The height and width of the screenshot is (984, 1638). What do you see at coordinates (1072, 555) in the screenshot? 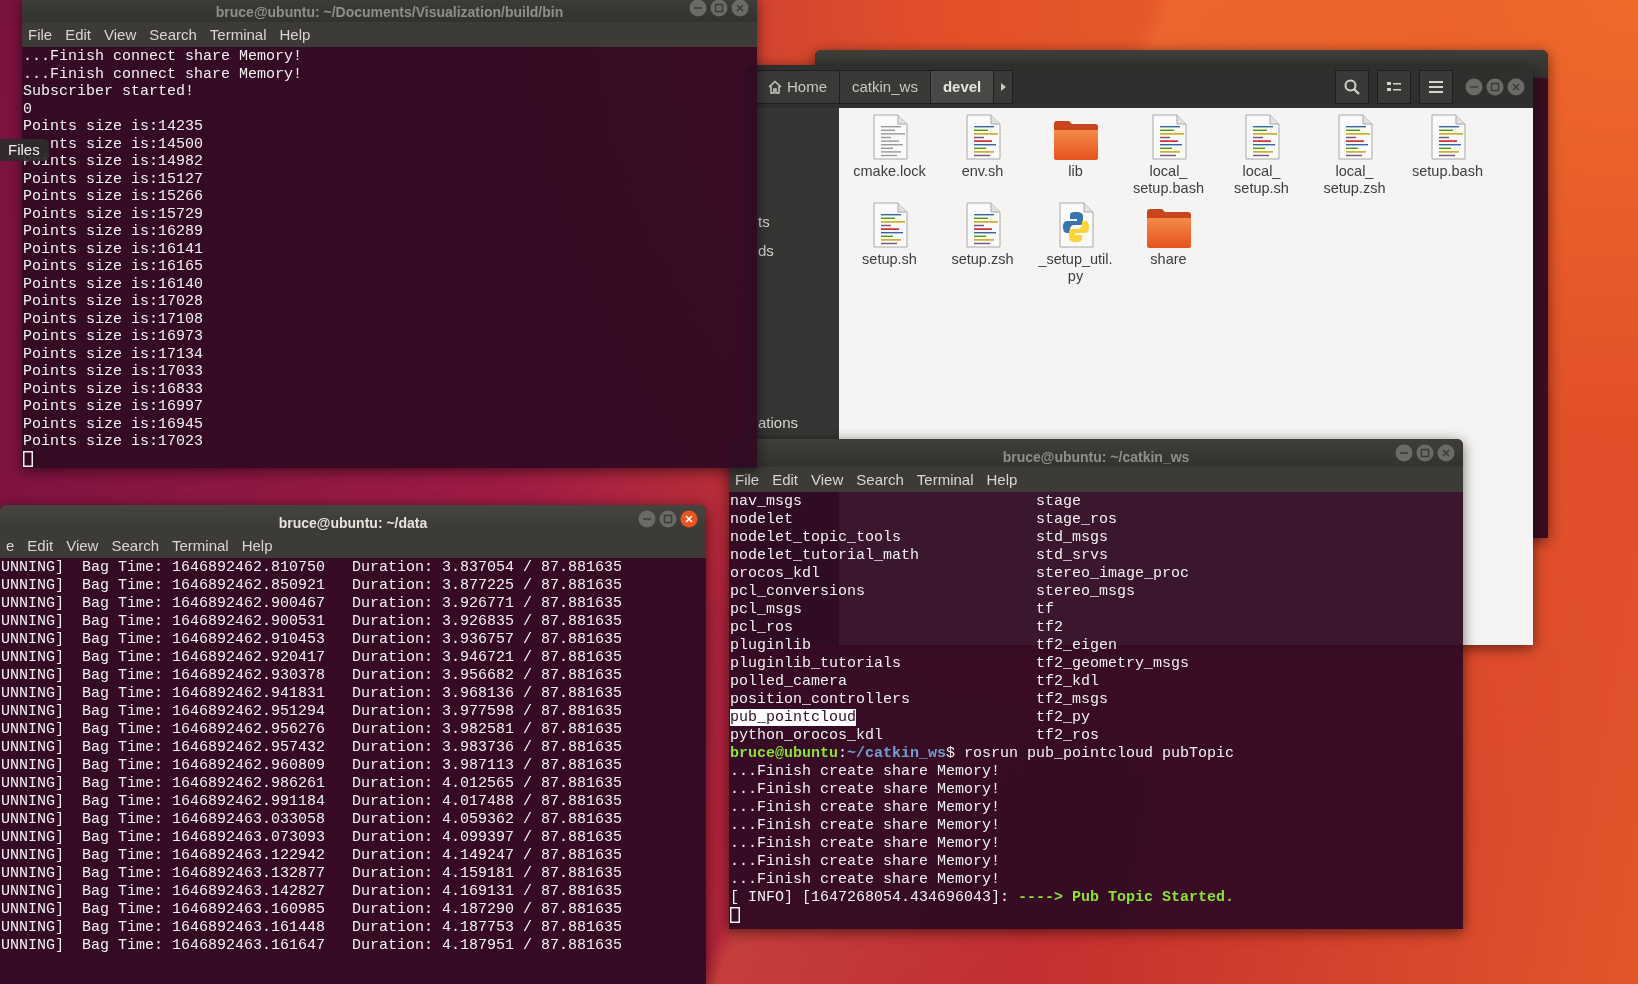
I see `package-name: std_srvs` at bounding box center [1072, 555].